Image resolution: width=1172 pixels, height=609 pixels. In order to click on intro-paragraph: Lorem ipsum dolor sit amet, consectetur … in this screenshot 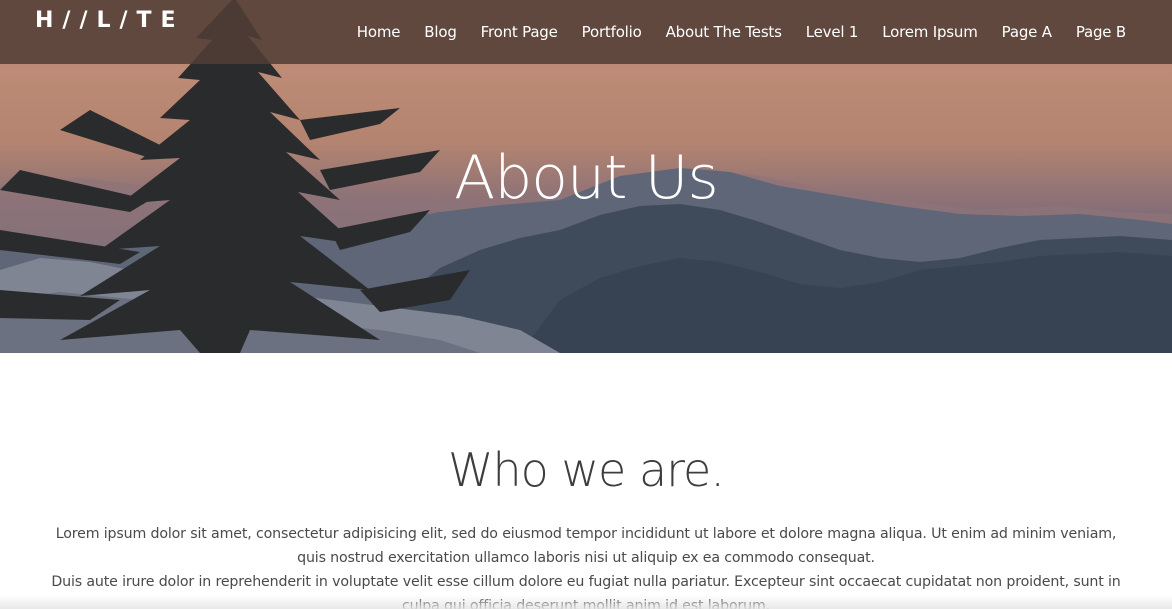, I will do `click(586, 546)`.